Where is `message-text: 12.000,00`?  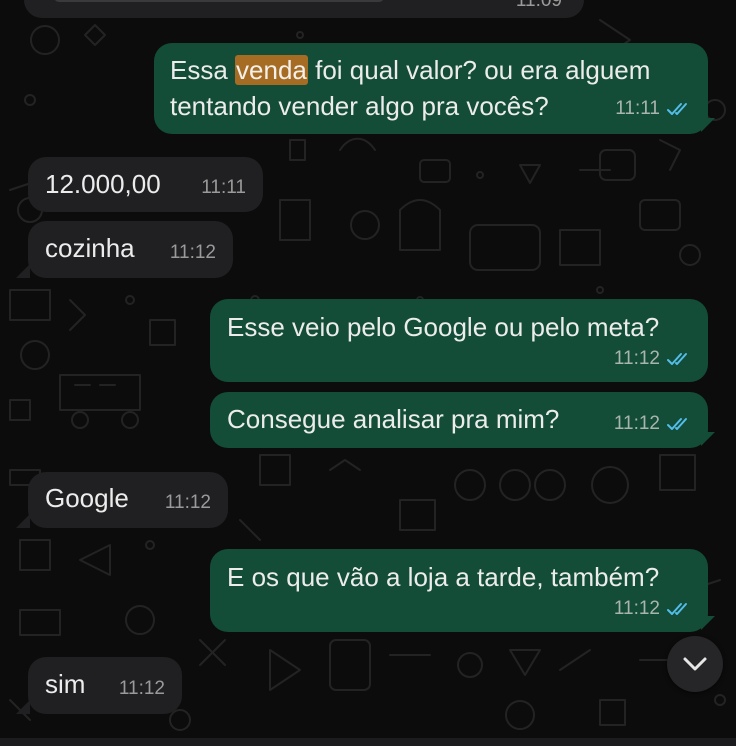 message-text: 12.000,00 is located at coordinates (103, 184).